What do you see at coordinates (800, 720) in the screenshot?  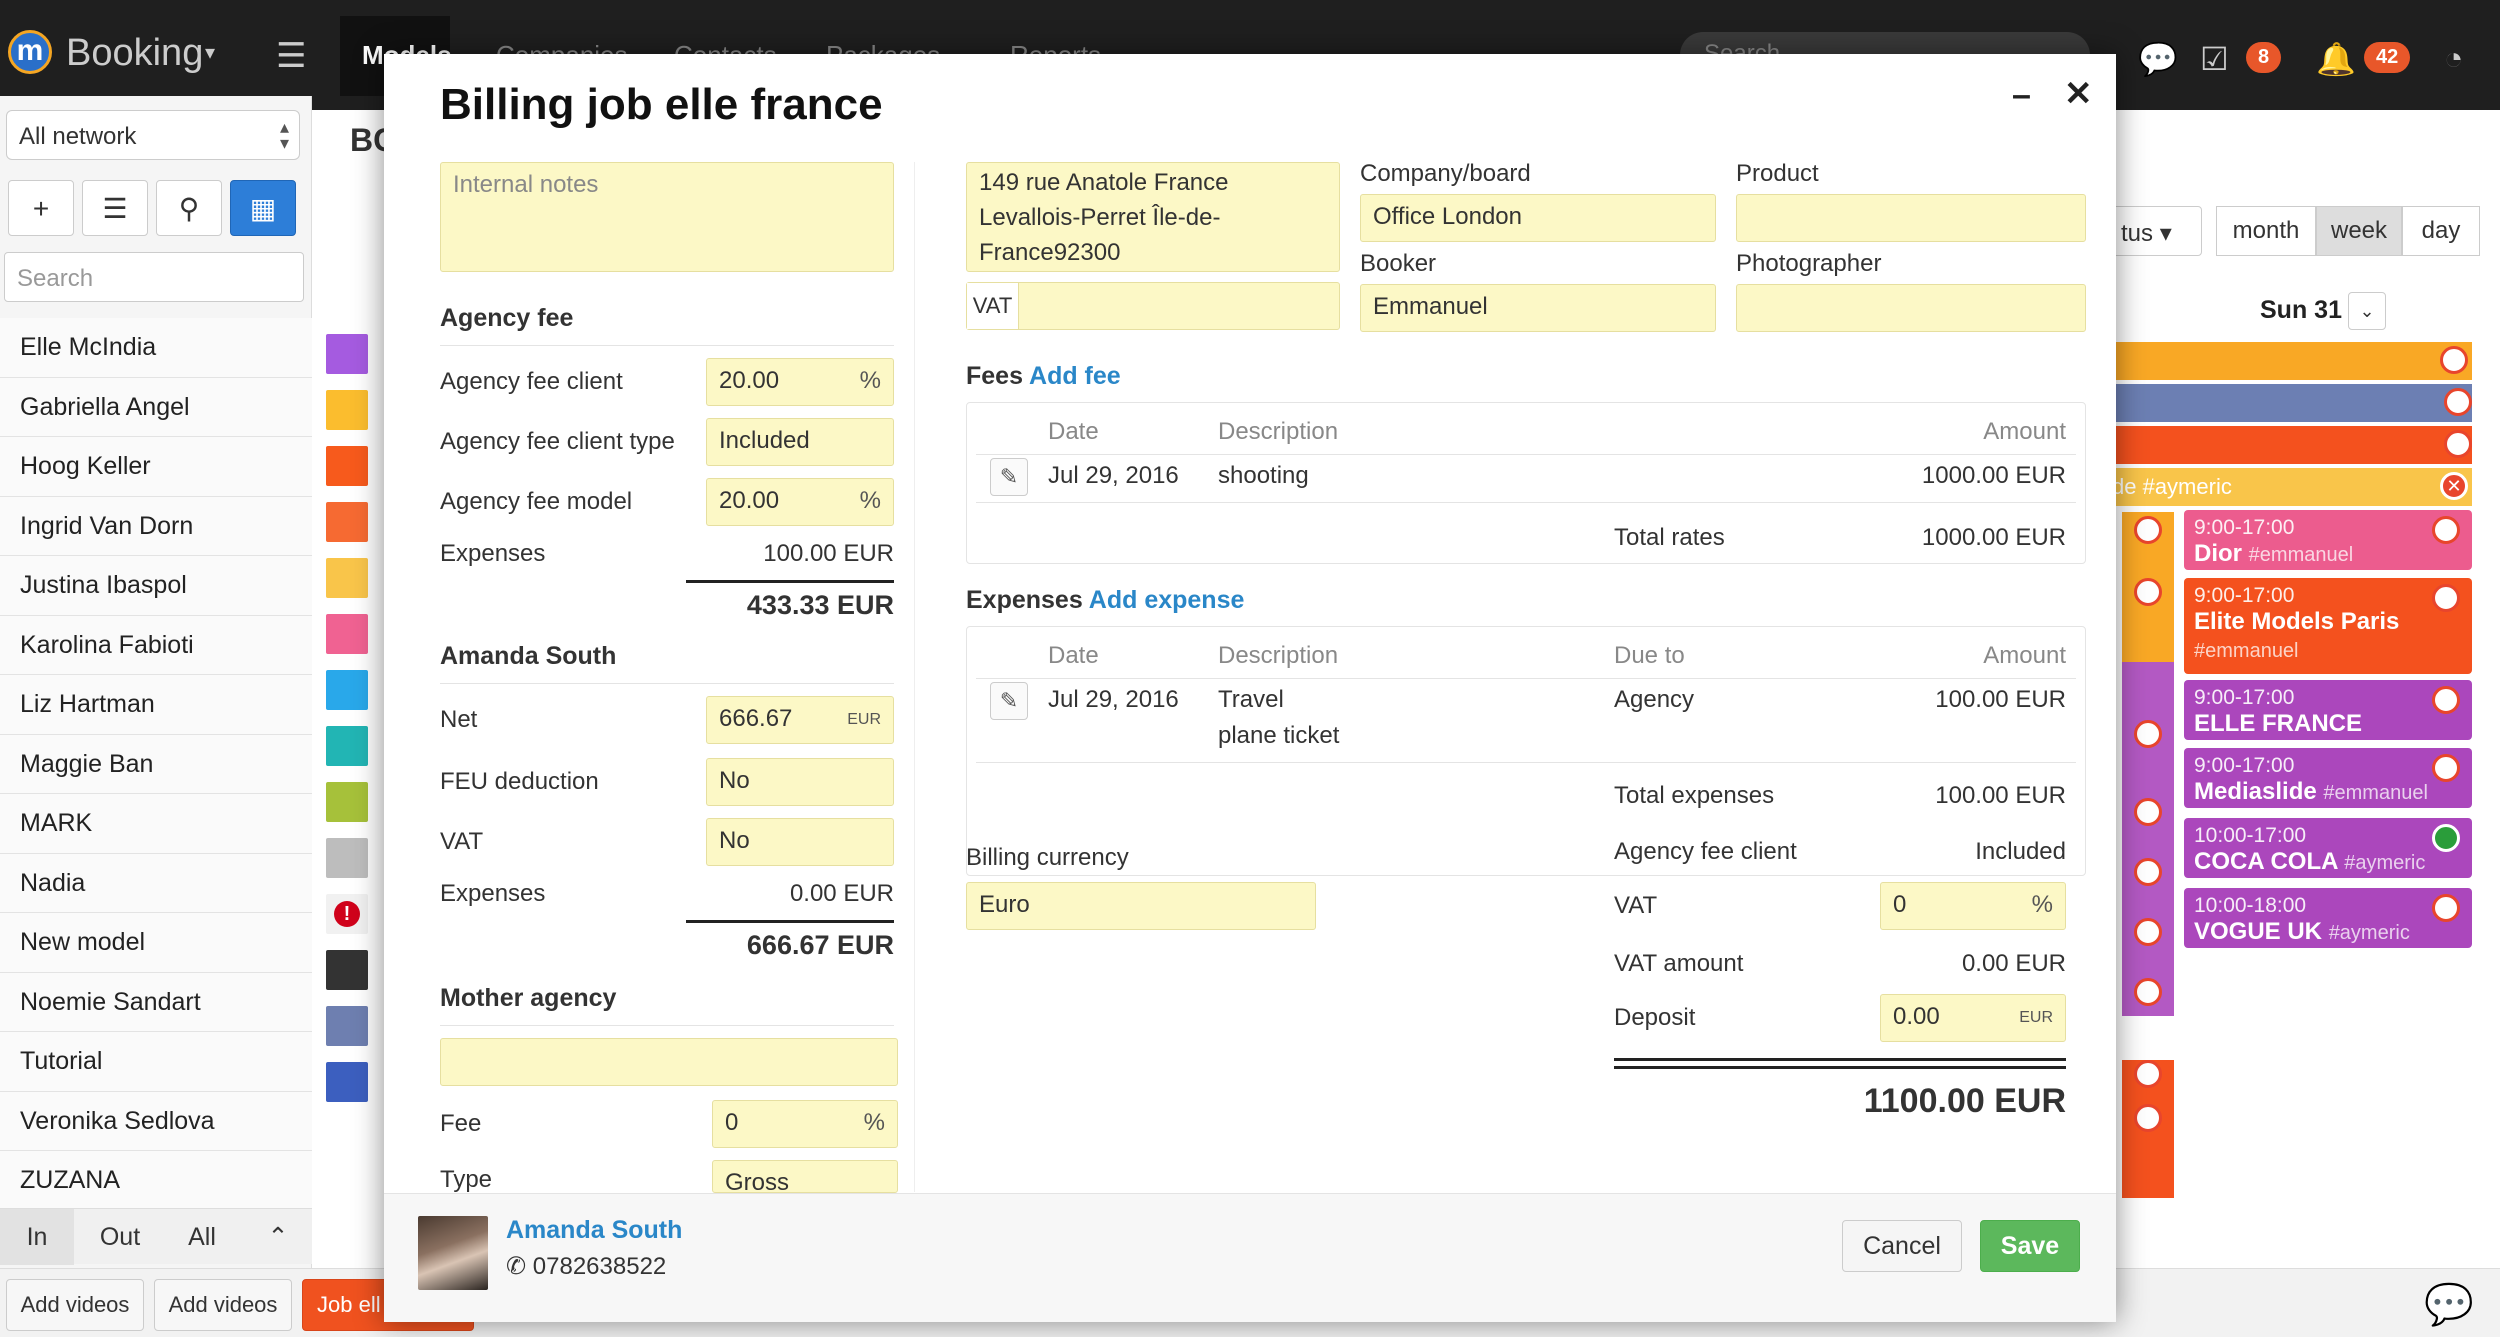 I see `net-input: 666.67 EUR` at bounding box center [800, 720].